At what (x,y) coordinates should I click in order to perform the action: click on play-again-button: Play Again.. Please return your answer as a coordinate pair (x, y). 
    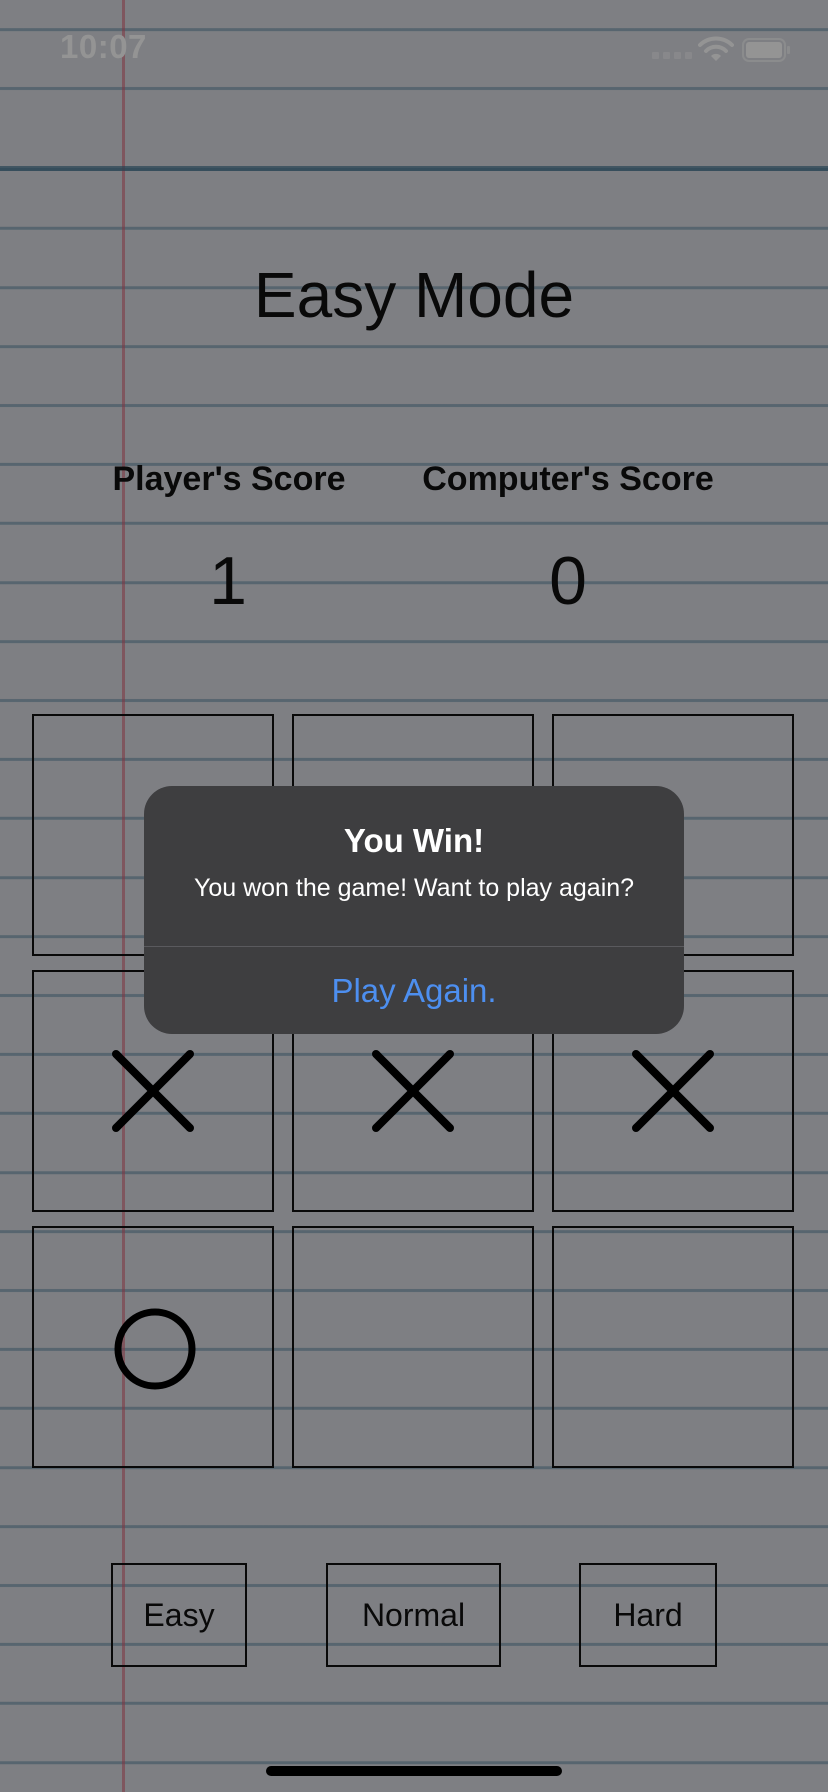
    Looking at the image, I should click on (414, 990).